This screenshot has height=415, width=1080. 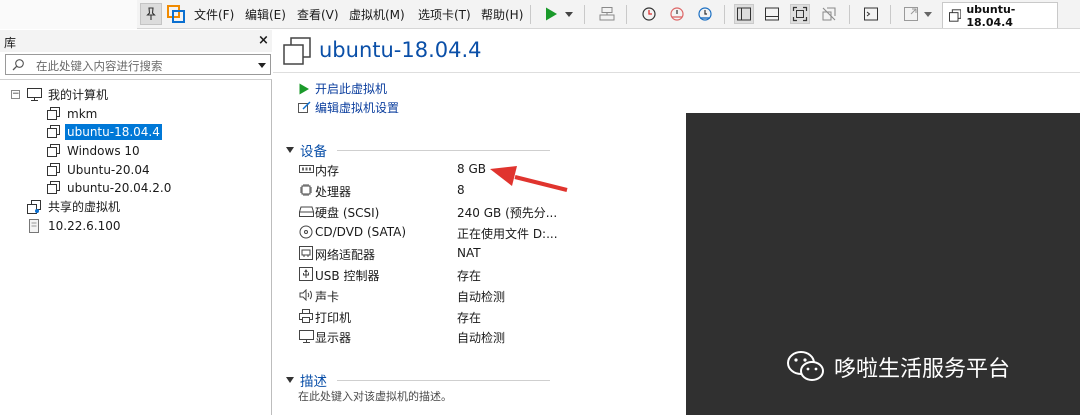 I want to click on computer-icon, so click(x=34, y=95).